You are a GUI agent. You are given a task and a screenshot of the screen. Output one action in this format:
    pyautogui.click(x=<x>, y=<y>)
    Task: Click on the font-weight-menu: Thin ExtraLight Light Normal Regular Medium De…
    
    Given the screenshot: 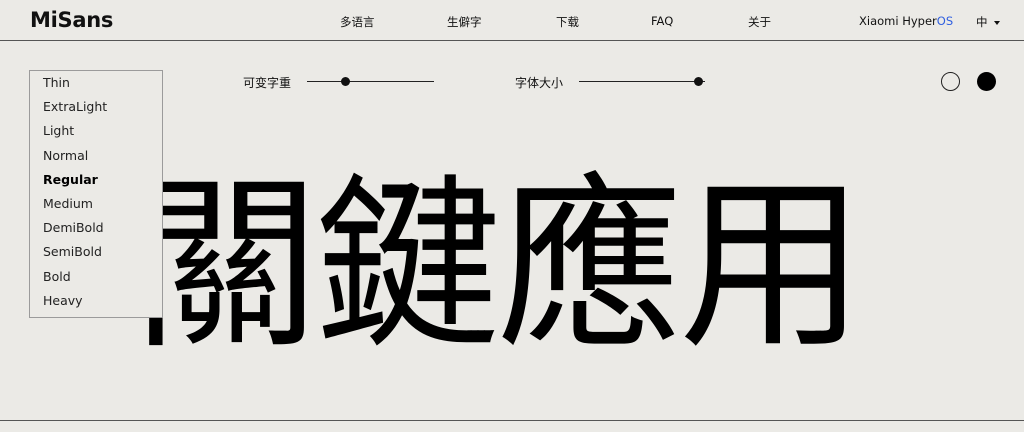 What is the action you would take?
    pyautogui.click(x=96, y=194)
    